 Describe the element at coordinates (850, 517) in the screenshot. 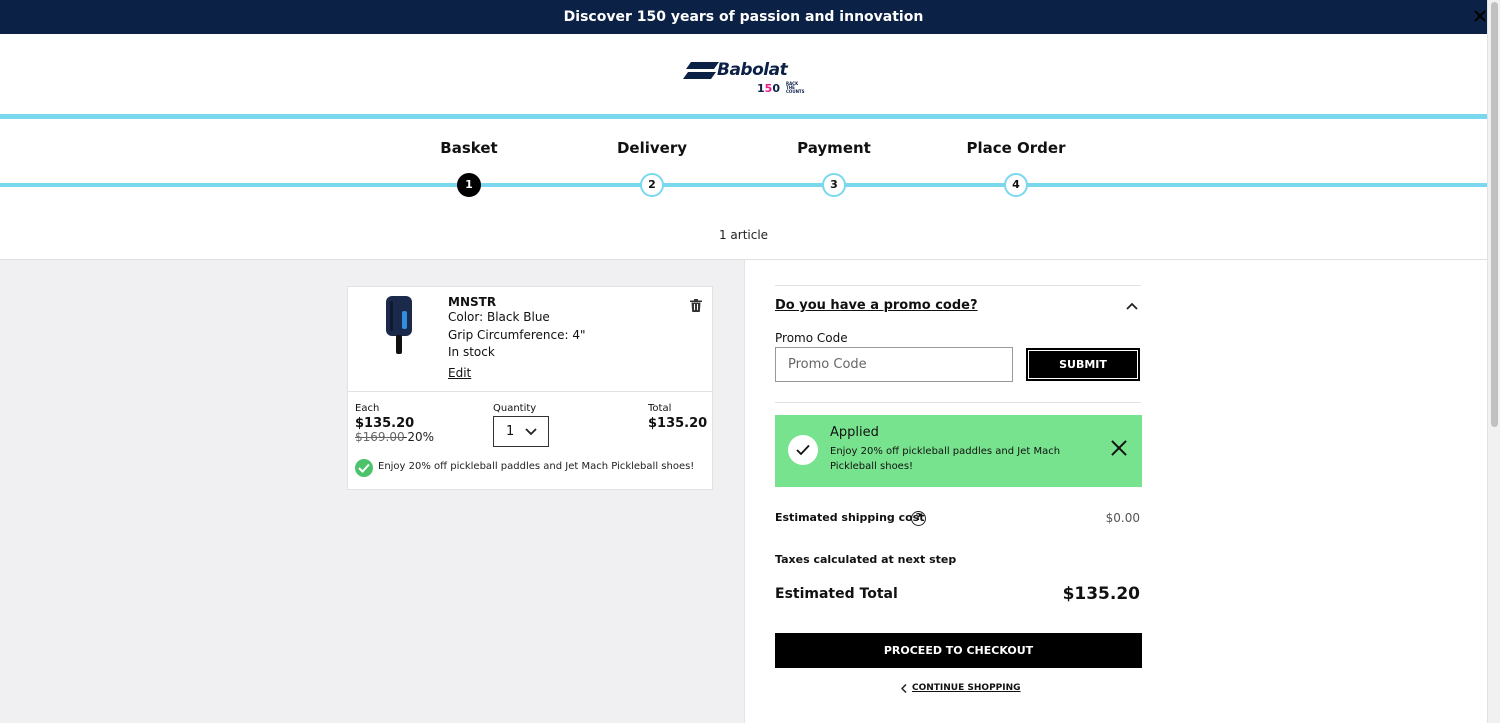

I see `shipping-label: Estimated shipping cost` at that location.